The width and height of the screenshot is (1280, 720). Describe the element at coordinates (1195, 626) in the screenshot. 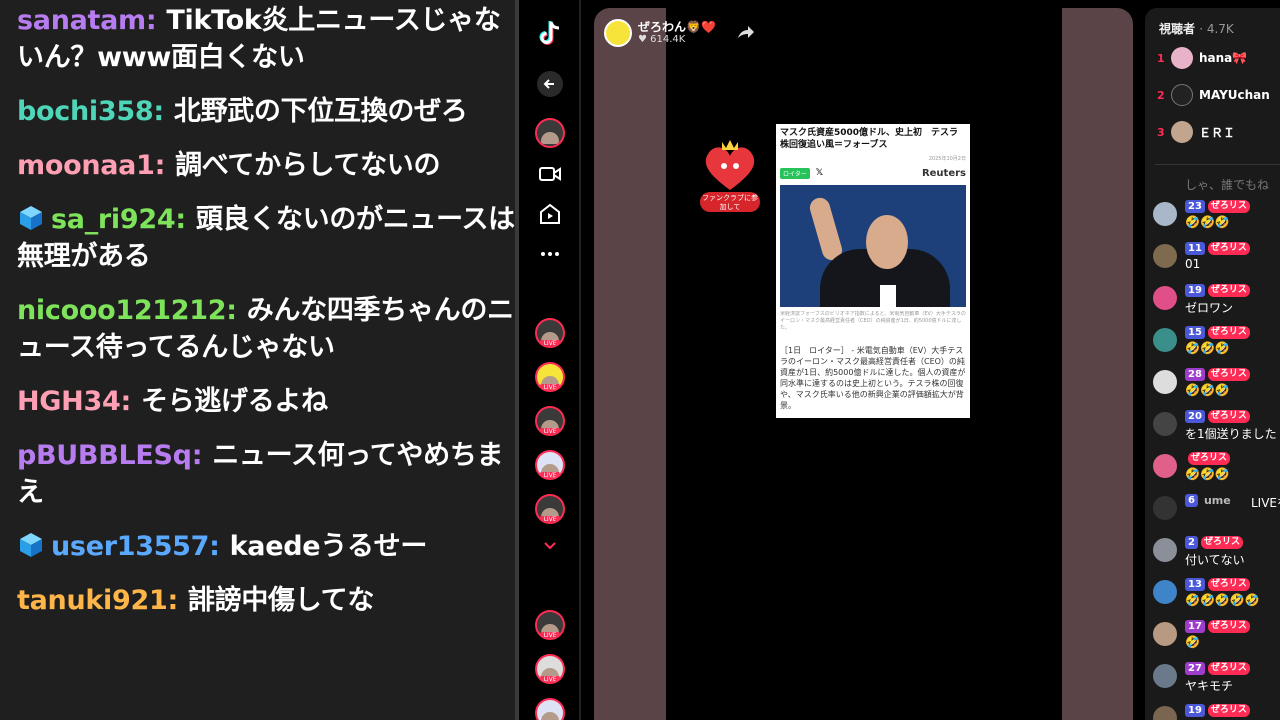

I see `level-badge: 17` at that location.